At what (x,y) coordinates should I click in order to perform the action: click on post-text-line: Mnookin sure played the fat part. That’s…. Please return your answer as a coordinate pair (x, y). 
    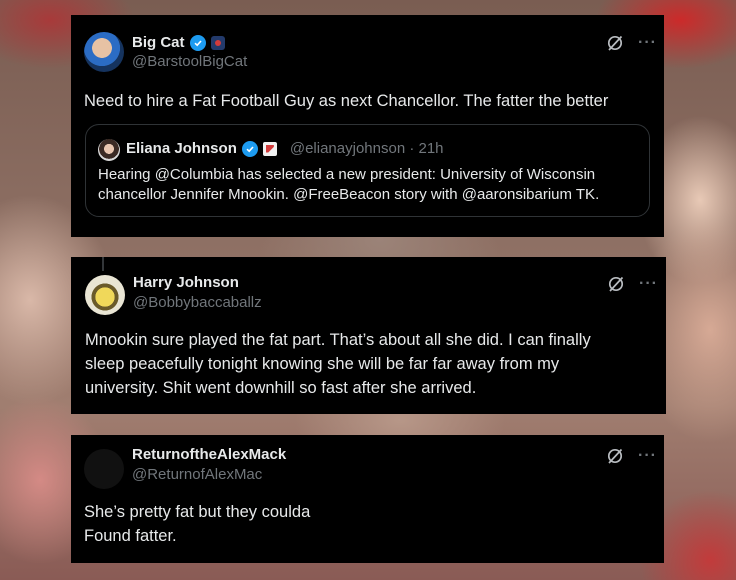
    Looking at the image, I should click on (338, 340).